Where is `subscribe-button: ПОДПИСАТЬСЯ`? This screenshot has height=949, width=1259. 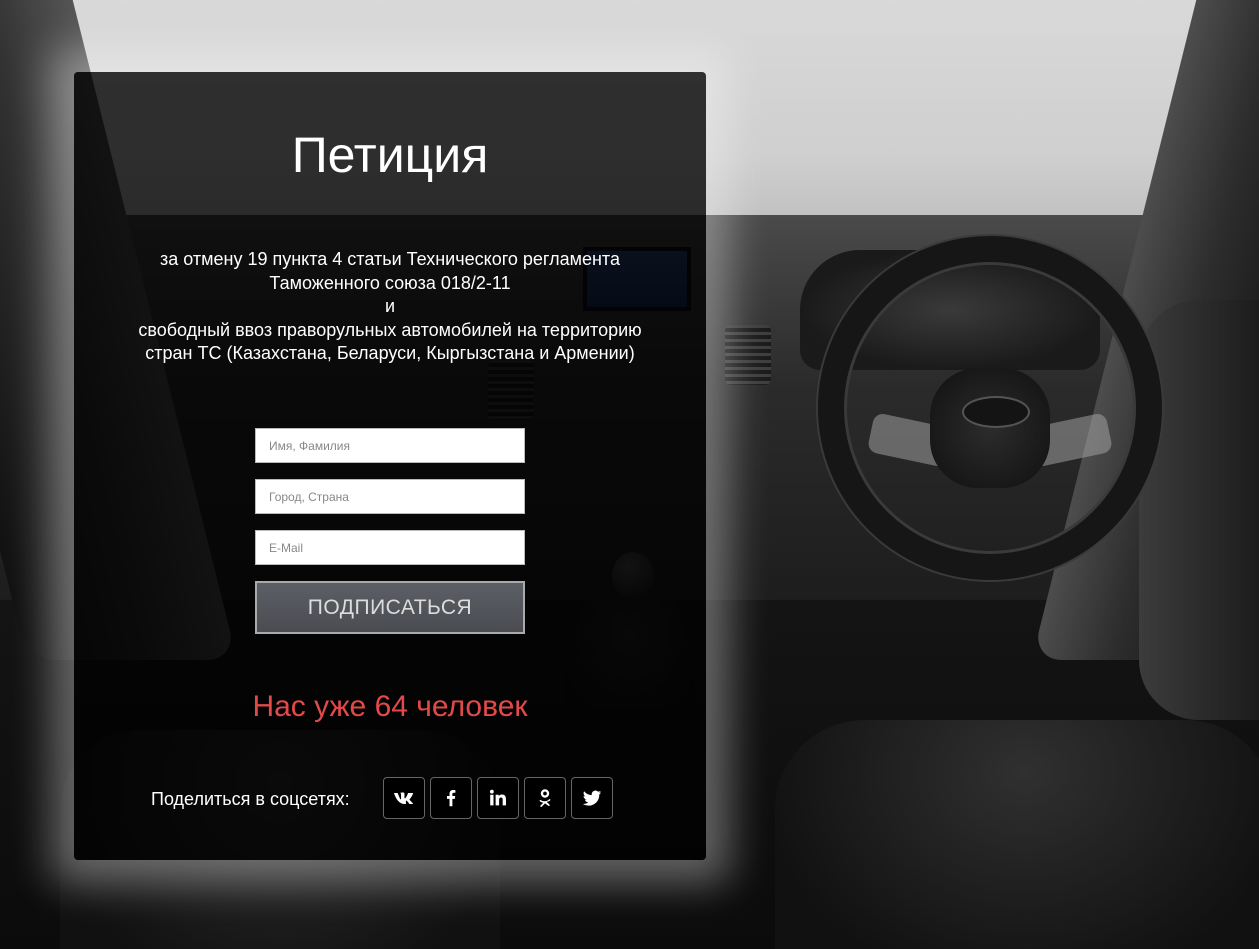
subscribe-button: ПОДПИСАТЬСЯ is located at coordinates (390, 607).